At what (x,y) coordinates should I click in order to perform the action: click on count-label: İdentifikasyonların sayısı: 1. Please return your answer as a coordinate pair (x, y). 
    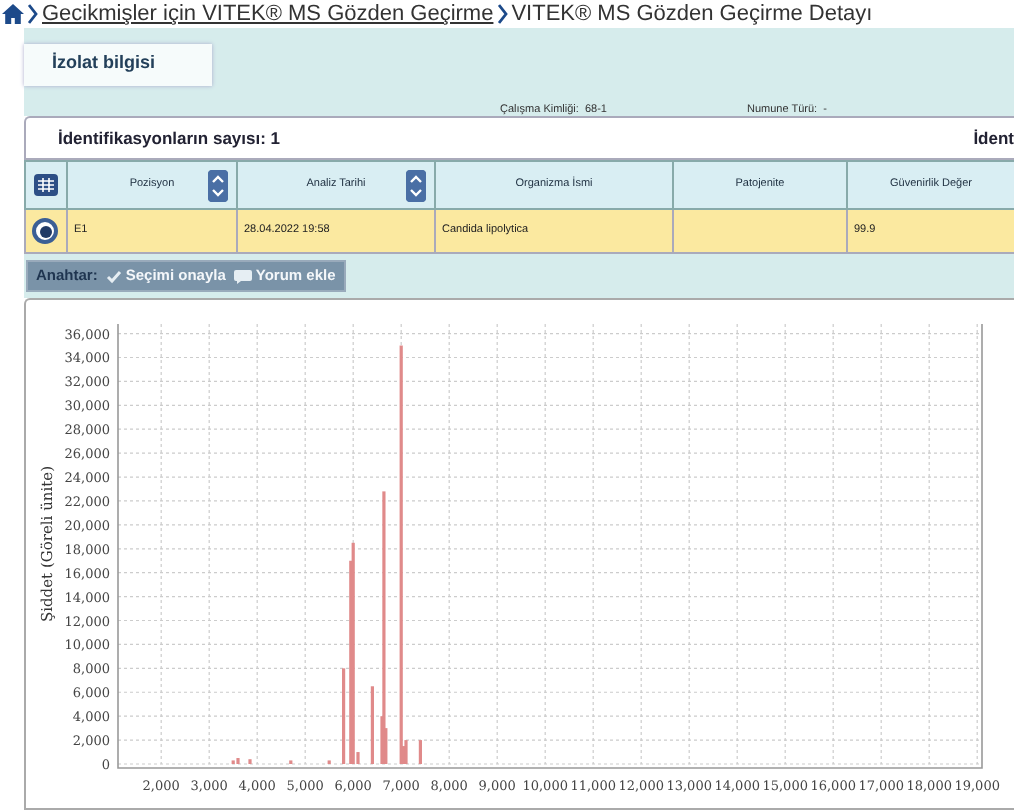
    Looking at the image, I should click on (169, 138).